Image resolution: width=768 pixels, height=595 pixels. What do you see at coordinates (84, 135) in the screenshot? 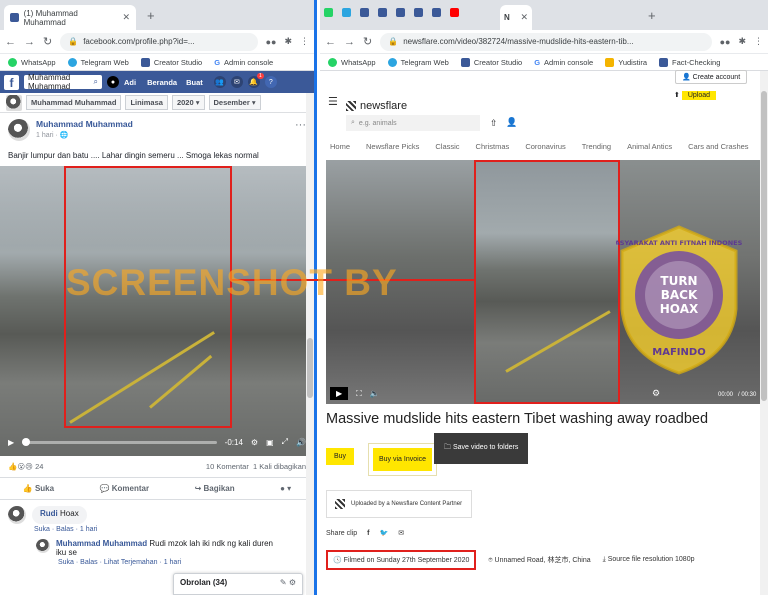
I see `post-time: 1 hari · 🌐` at bounding box center [84, 135].